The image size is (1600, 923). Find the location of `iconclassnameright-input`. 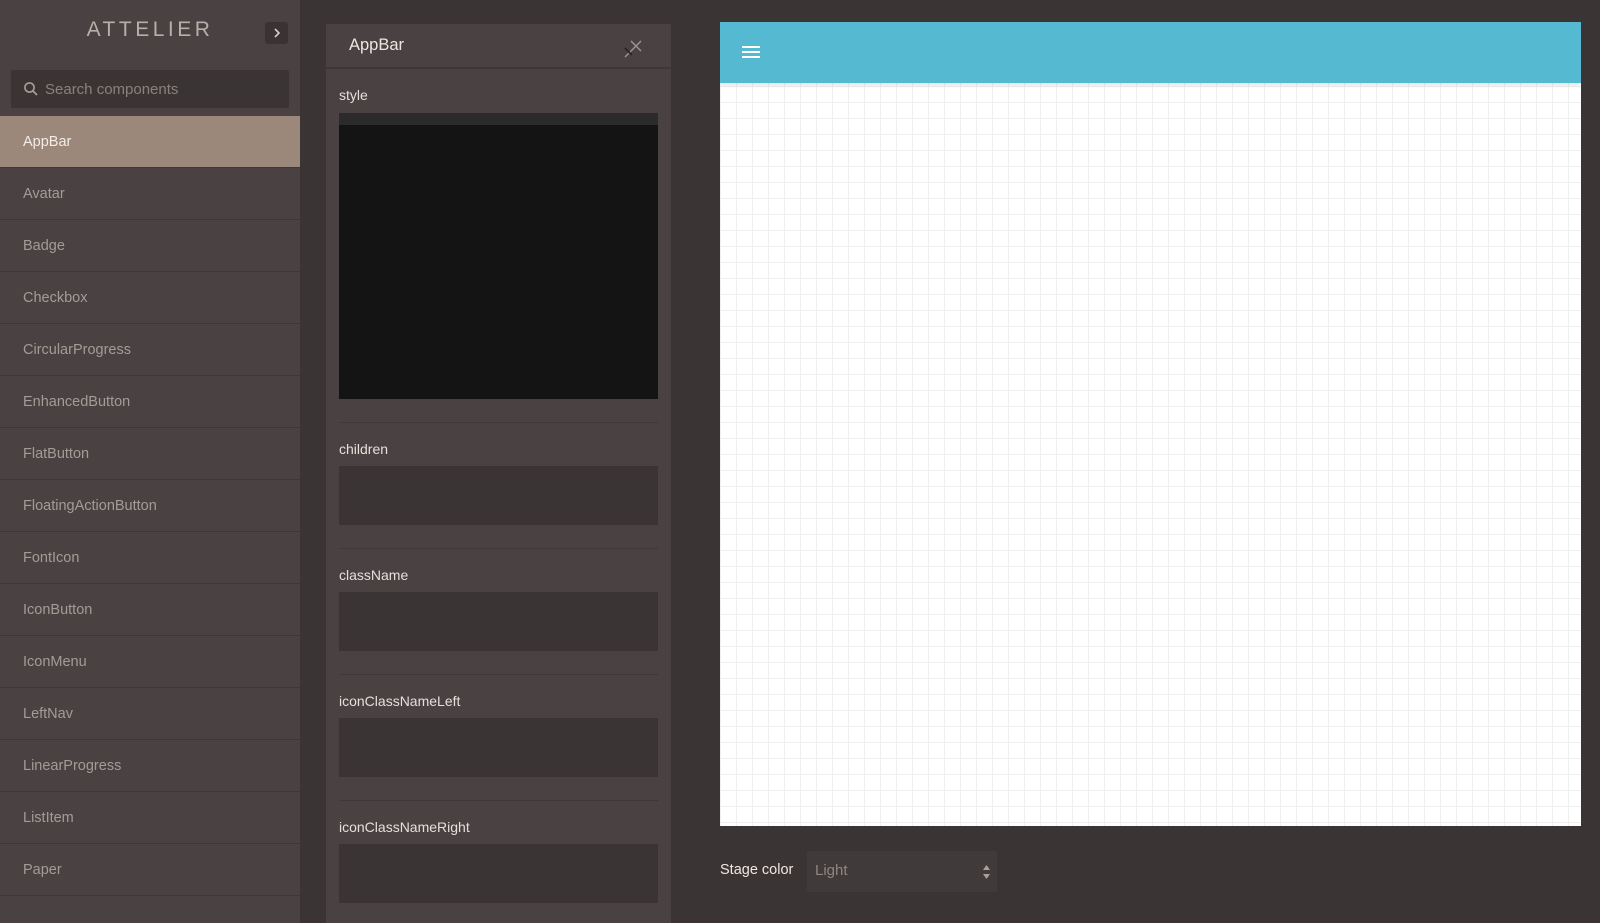

iconclassnameright-input is located at coordinates (498, 873).